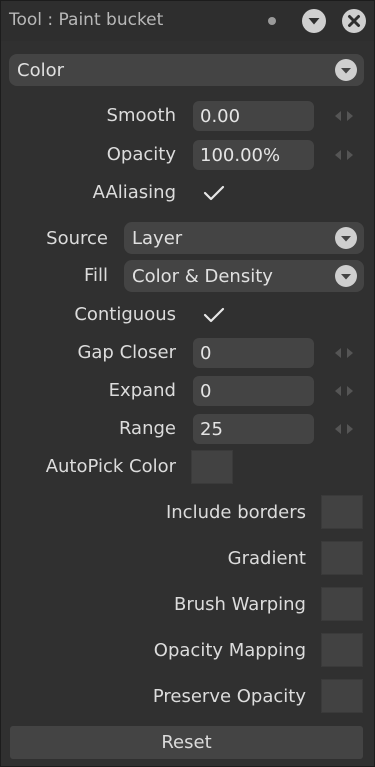 The image size is (375, 767). I want to click on gradient-checkbox, so click(342, 558).